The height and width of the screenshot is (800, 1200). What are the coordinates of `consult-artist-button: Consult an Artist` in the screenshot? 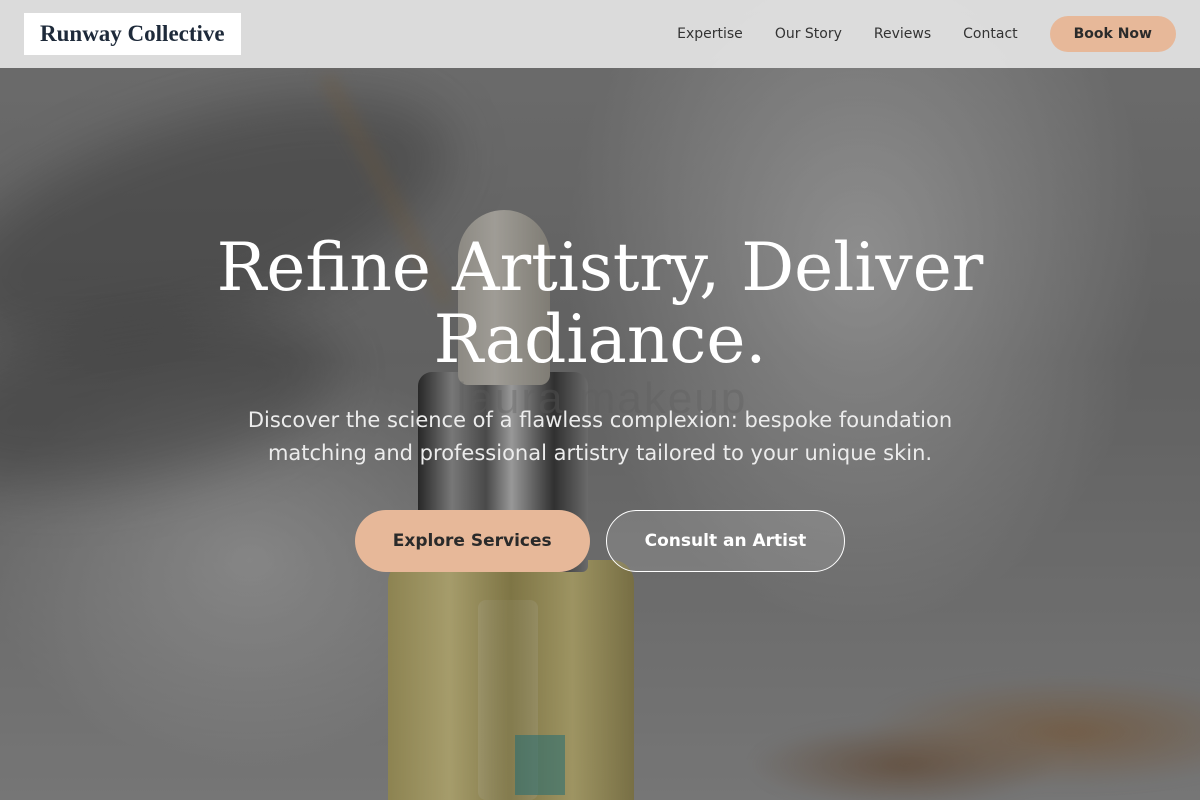 It's located at (725, 541).